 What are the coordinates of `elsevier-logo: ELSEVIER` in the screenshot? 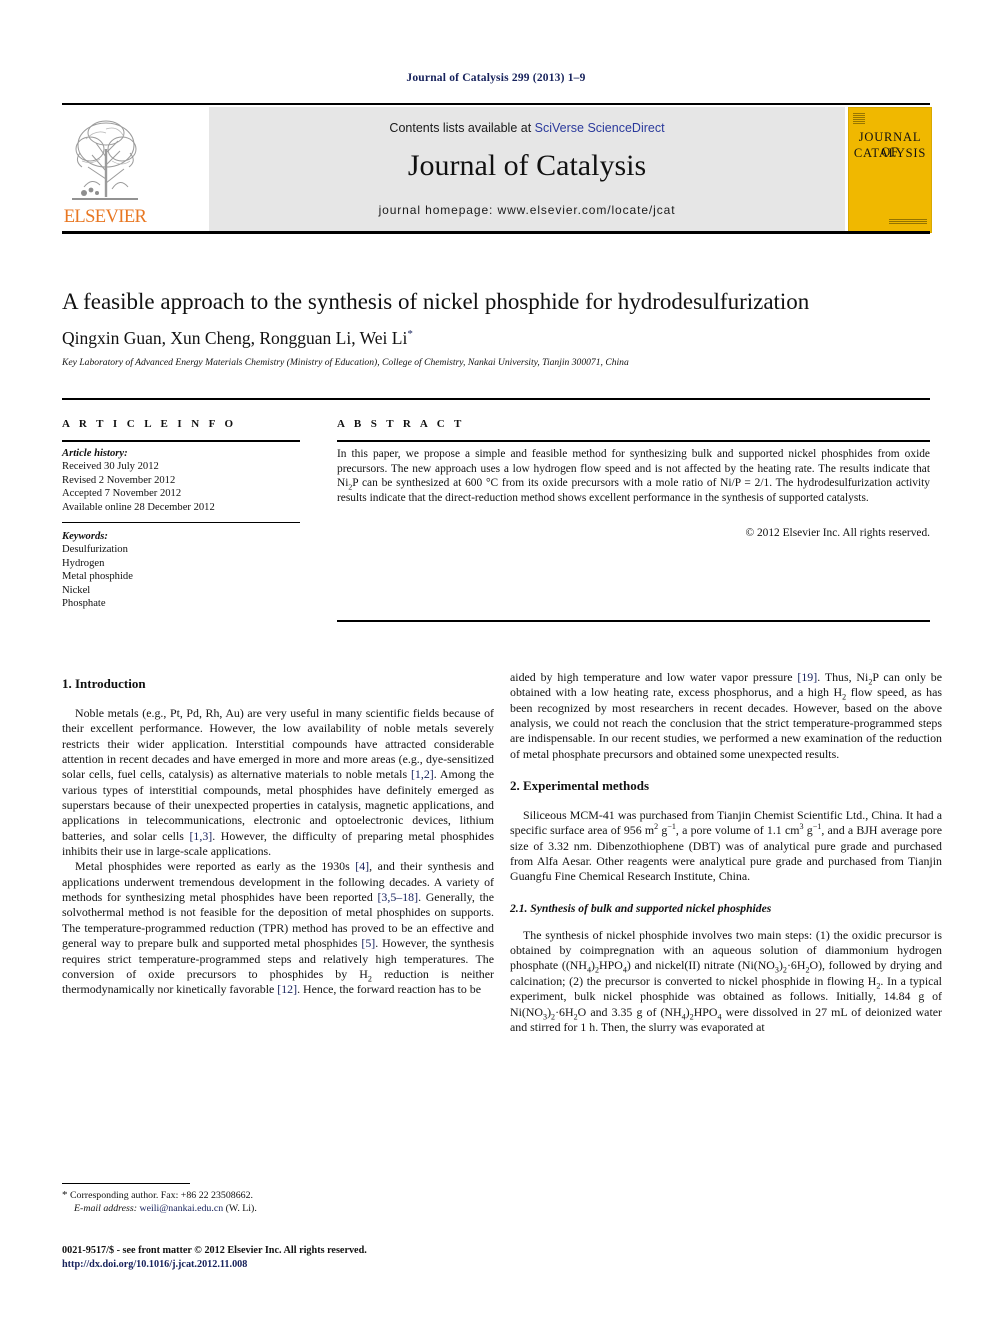 It's located at (105, 169).